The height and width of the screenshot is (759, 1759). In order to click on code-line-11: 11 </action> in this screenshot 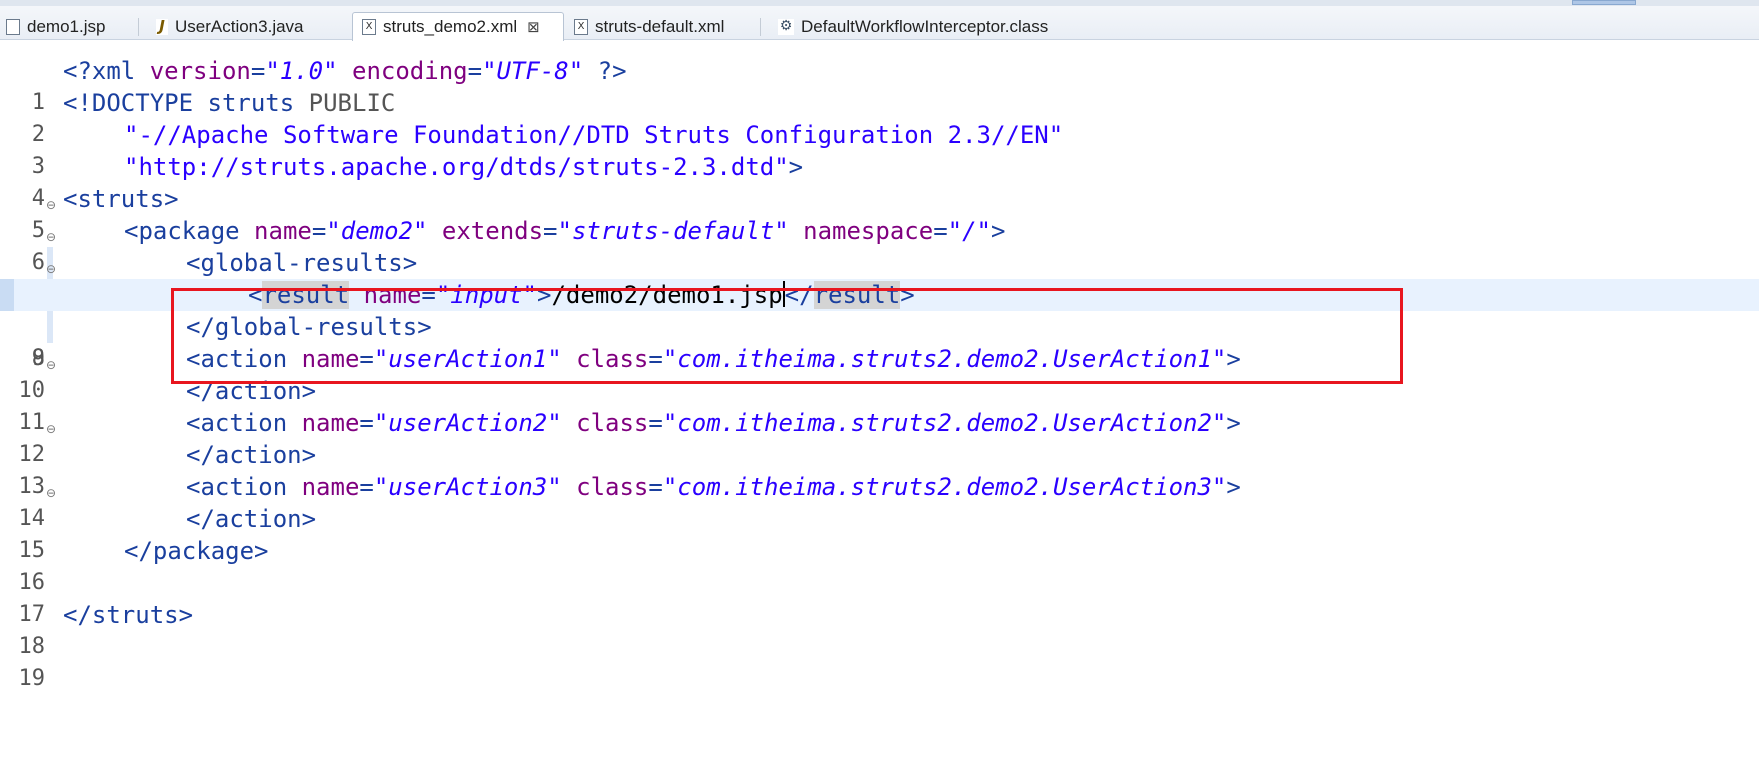, I will do `click(879, 405)`.